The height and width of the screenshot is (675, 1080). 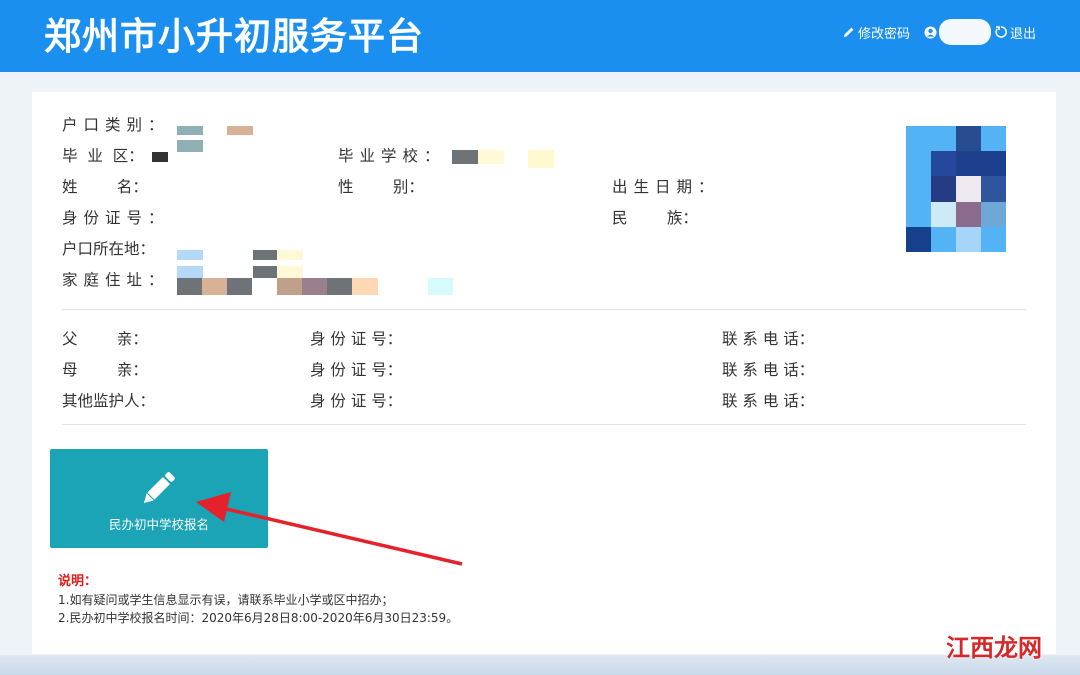 I want to click on user-icon, so click(x=930, y=32).